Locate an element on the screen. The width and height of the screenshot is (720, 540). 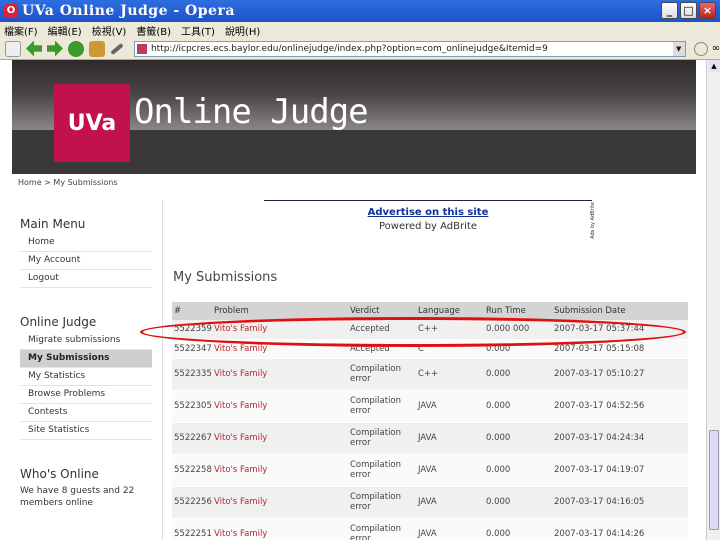
sidebar-item-logout: Logout is located at coordinates (86, 279).